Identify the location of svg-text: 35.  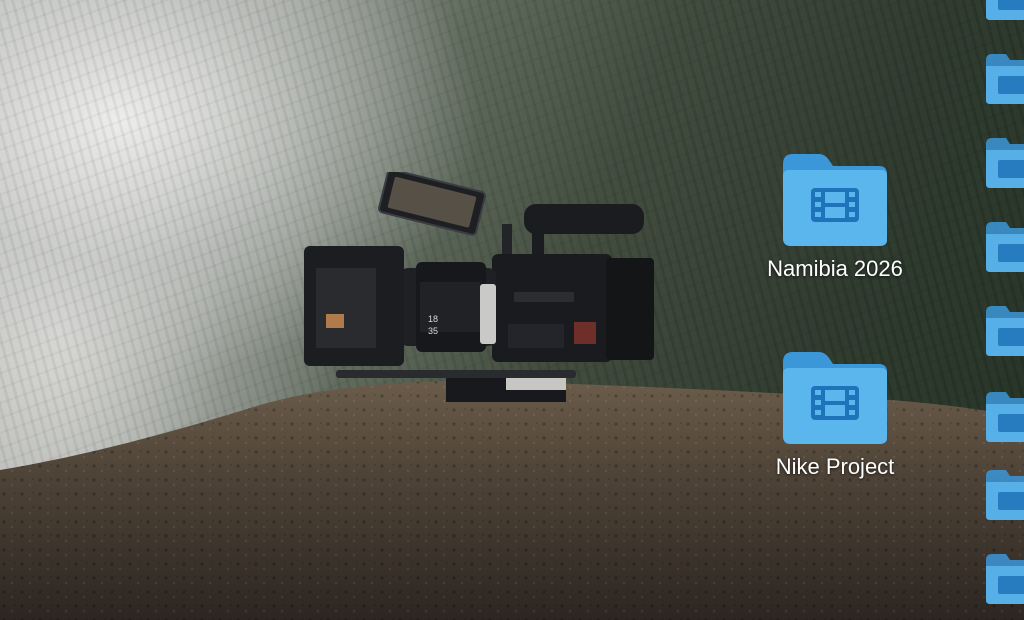
(433, 331).